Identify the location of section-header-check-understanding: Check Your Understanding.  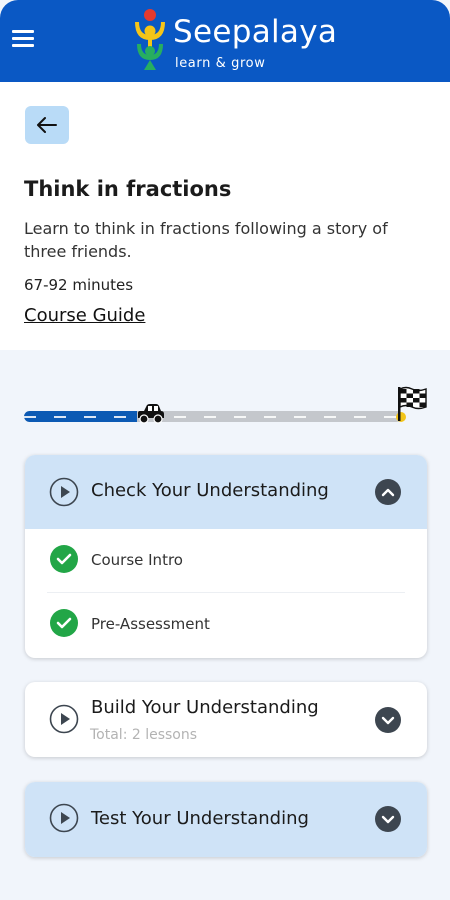
(226, 492).